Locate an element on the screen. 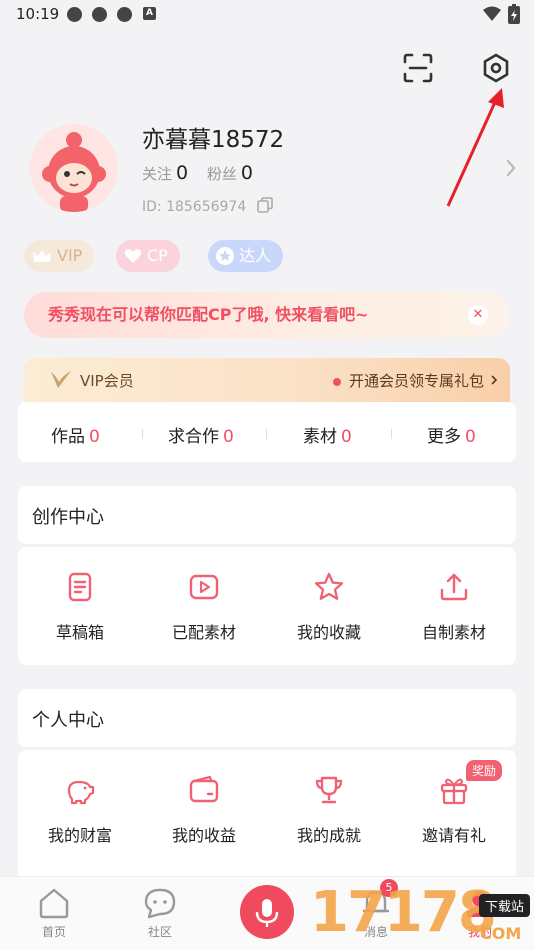 This screenshot has height=950, width=534. nav-community: 社区 is located at coordinates (160, 913).